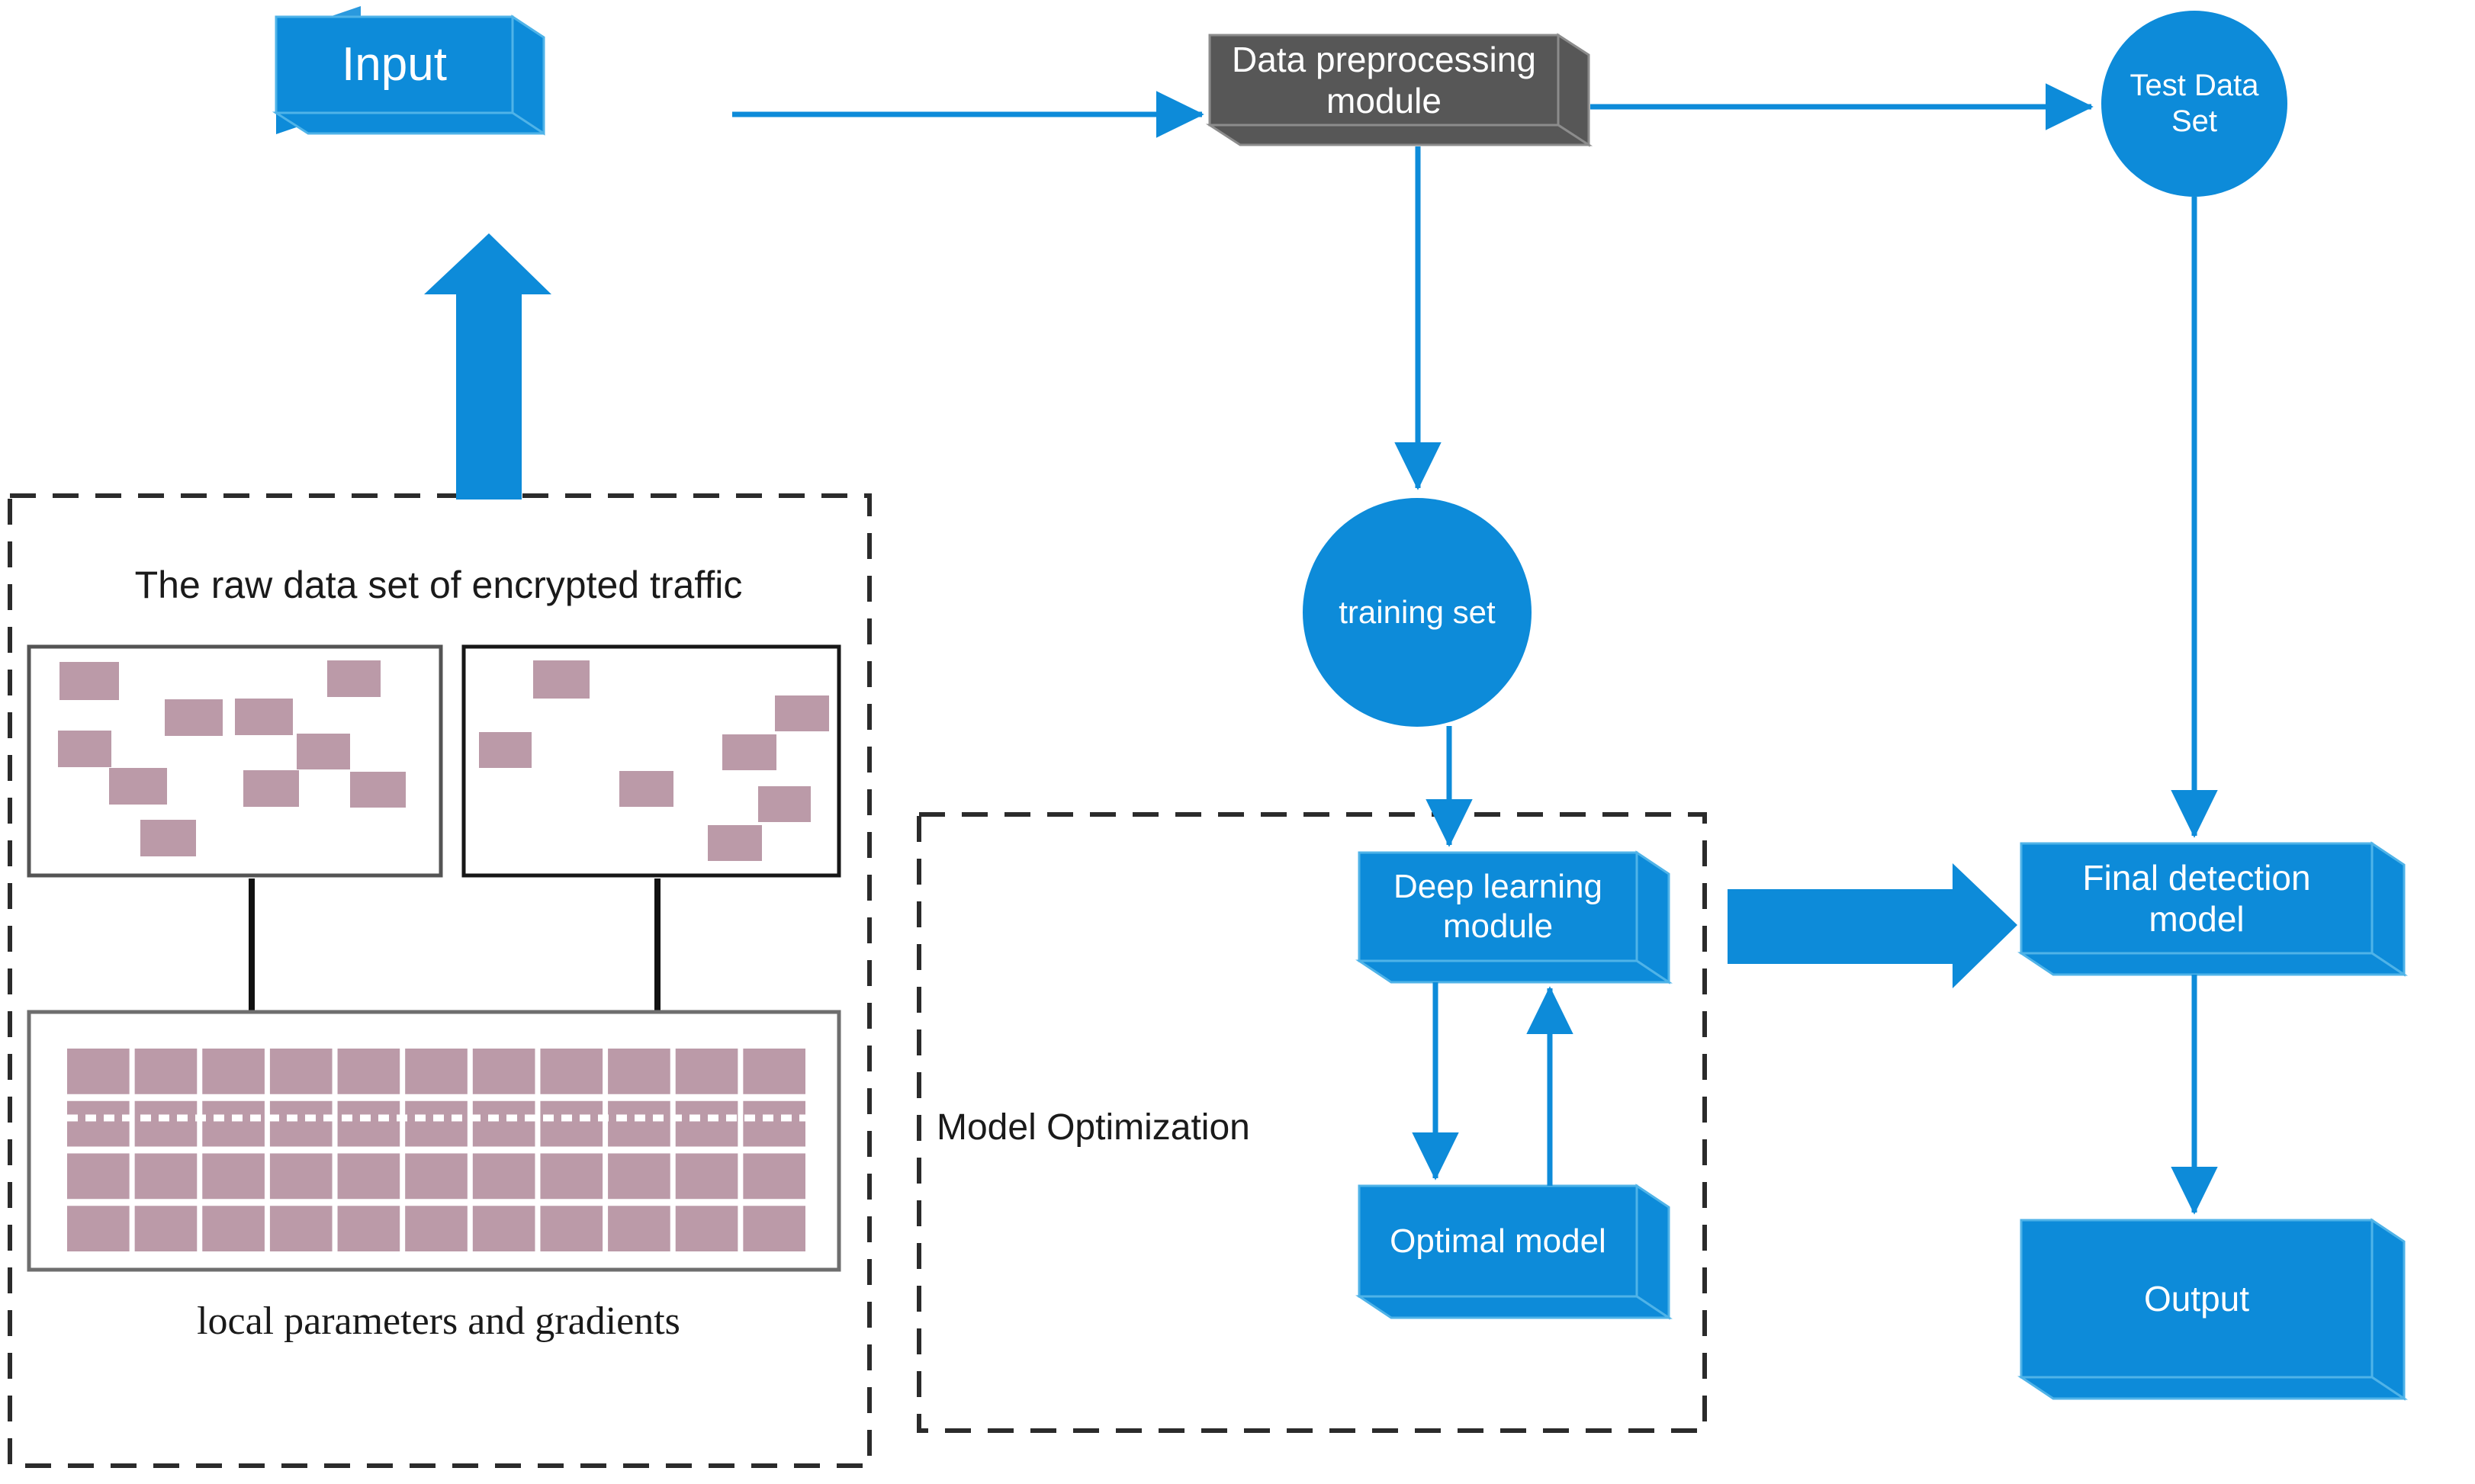 Image resolution: width=2475 pixels, height=1484 pixels. What do you see at coordinates (408, 71) in the screenshot?
I see `node-input` at bounding box center [408, 71].